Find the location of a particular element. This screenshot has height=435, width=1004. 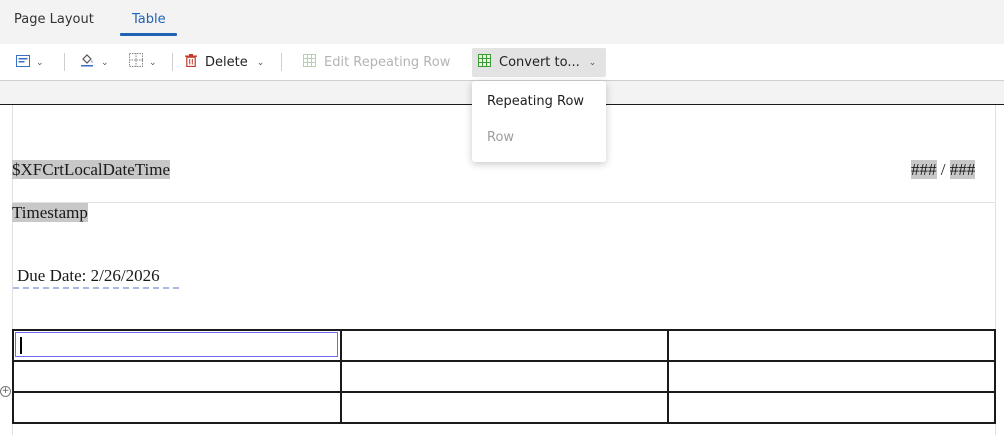

table-cell-r2-c1 is located at coordinates (177, 376).